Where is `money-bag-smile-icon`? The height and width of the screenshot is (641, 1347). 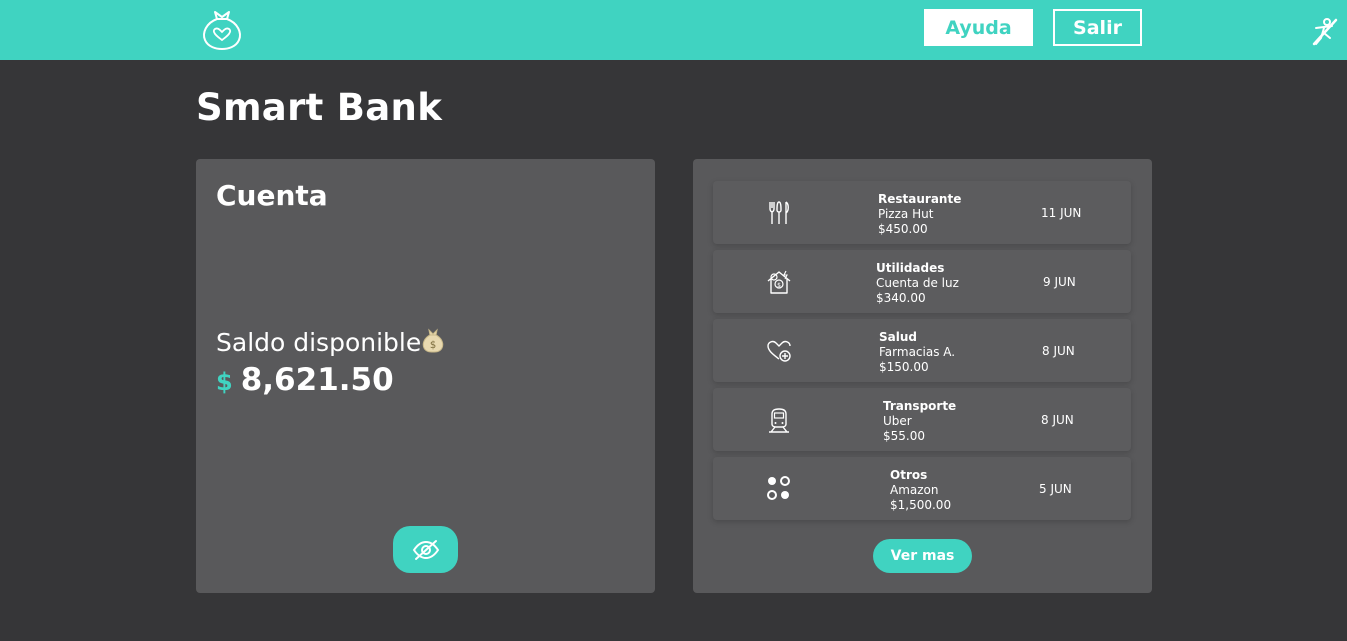 money-bag-smile-icon is located at coordinates (222, 28).